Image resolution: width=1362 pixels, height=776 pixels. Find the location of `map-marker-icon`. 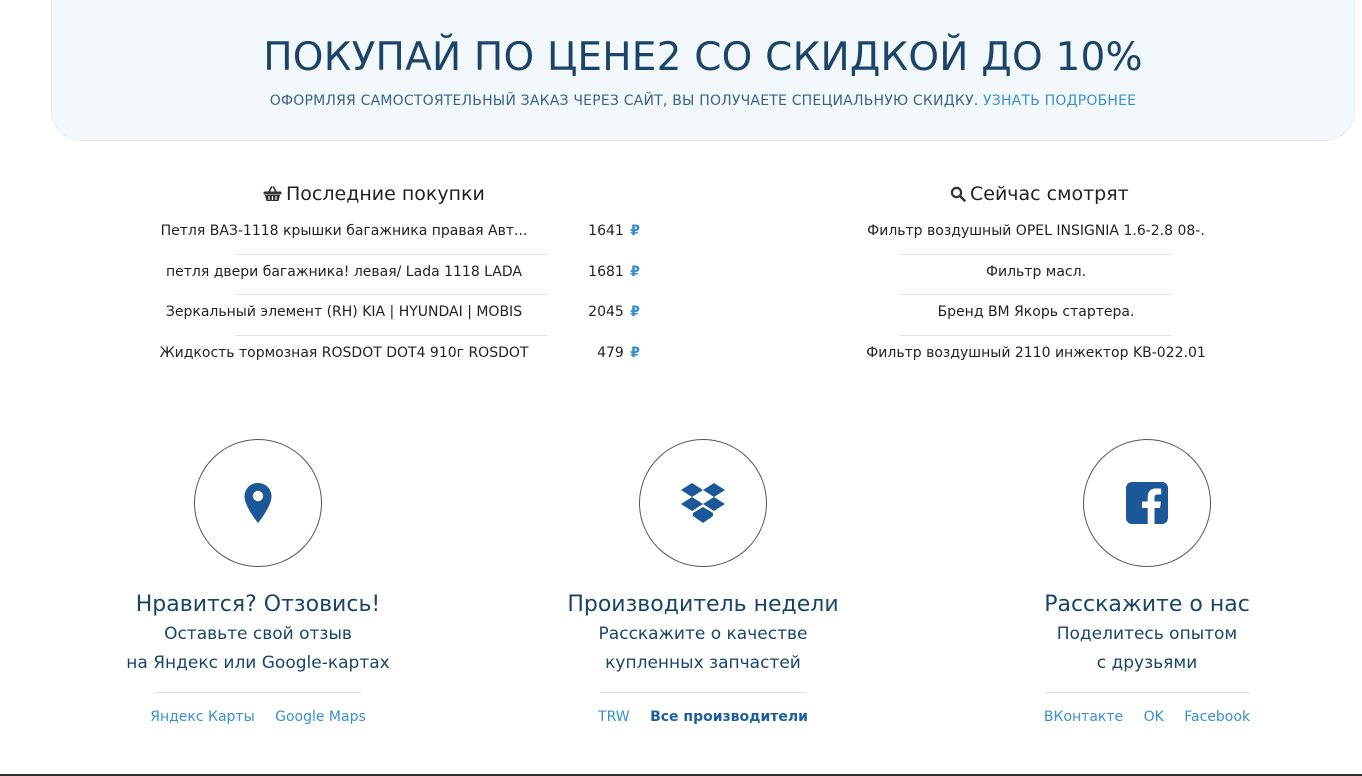

map-marker-icon is located at coordinates (258, 503).